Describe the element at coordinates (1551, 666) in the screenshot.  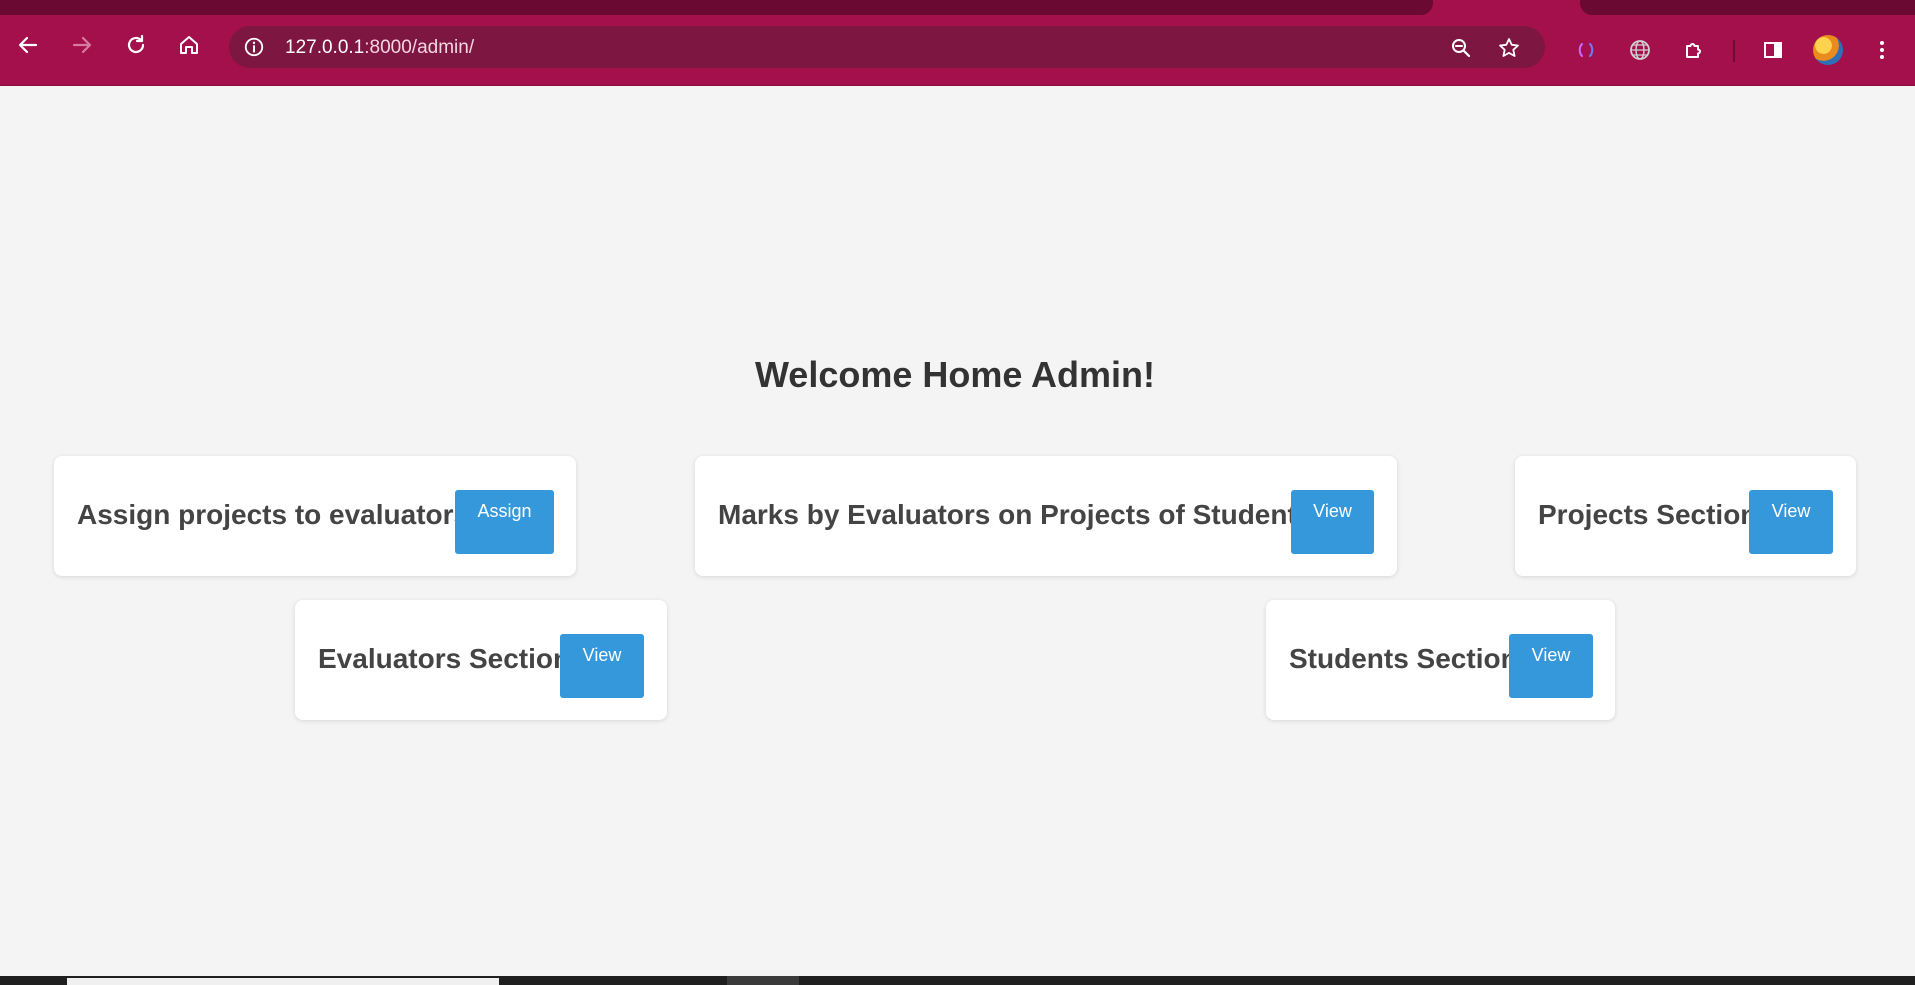
I see `view-students-button: View` at that location.